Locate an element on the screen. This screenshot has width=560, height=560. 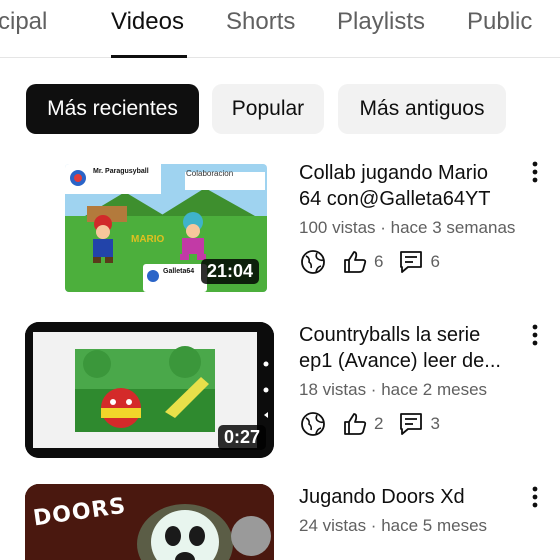
video-title: Jugando Doors Xd is located at coordinates (410, 497).